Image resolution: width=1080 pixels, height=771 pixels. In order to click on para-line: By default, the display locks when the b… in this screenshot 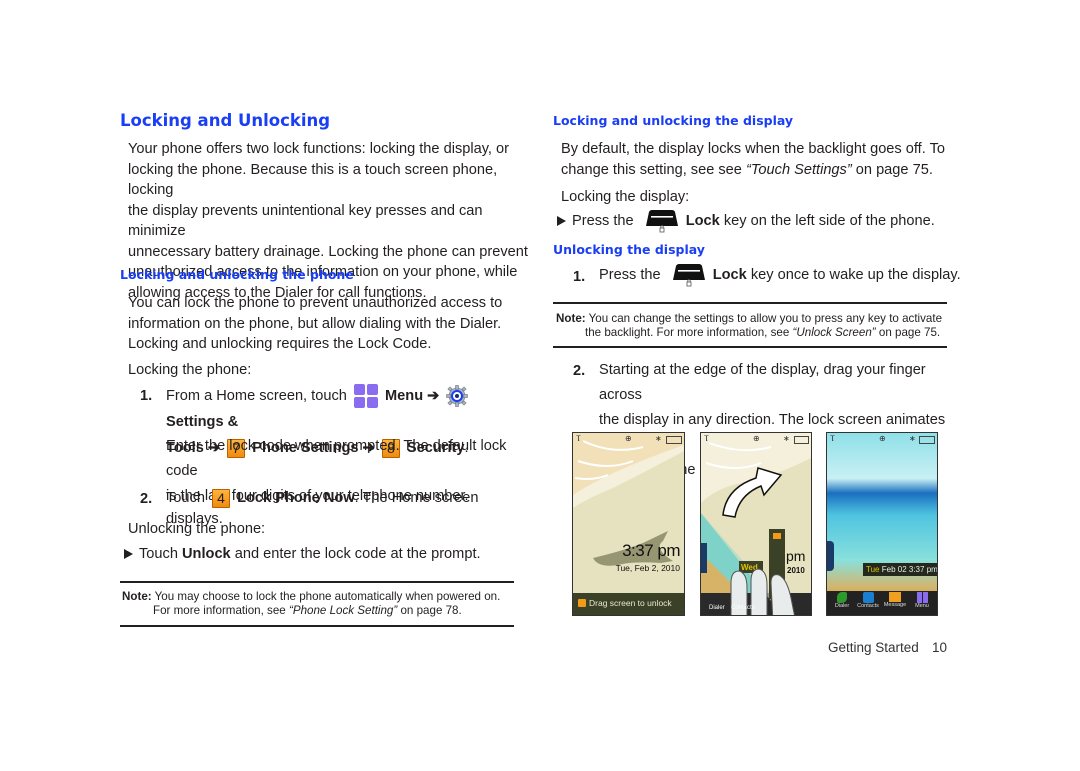, I will do `click(753, 149)`.